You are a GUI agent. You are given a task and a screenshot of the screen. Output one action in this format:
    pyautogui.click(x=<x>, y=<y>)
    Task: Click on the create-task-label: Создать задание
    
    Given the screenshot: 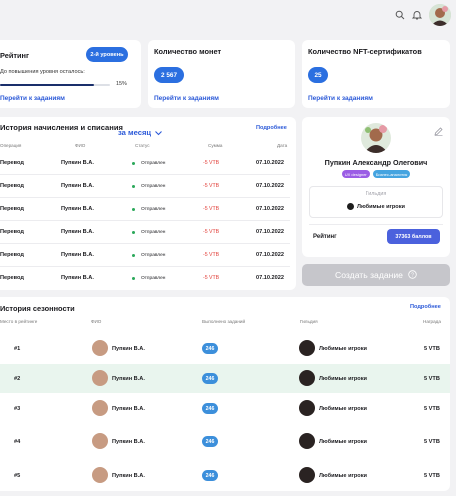 What is the action you would take?
    pyautogui.click(x=369, y=275)
    